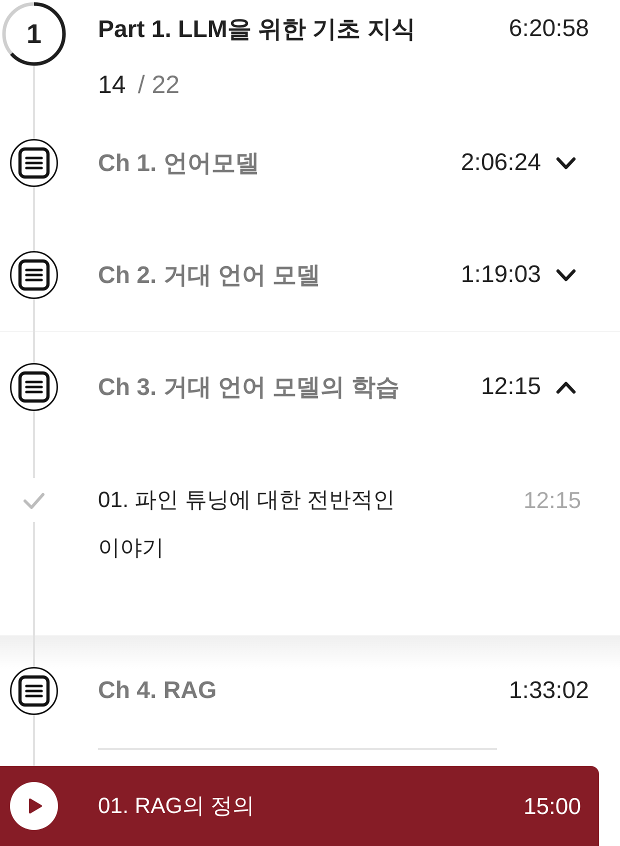 The width and height of the screenshot is (620, 846). I want to click on part-duration: 6:20:58, so click(548, 29).